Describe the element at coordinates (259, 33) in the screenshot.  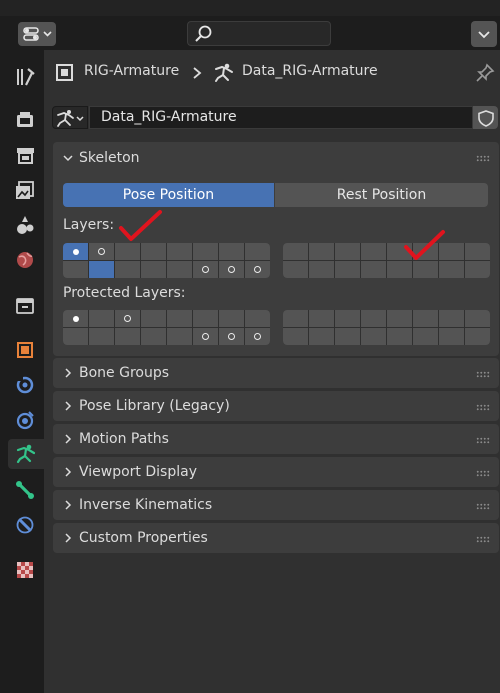
I see `search-input` at that location.